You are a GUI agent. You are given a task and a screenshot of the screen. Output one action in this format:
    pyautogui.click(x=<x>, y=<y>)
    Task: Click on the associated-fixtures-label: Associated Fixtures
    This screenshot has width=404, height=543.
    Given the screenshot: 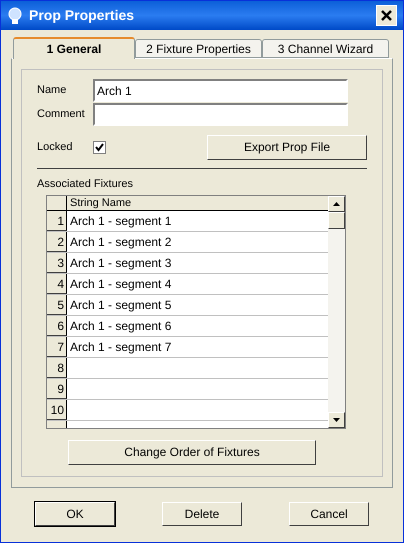 What is the action you would take?
    pyautogui.click(x=85, y=184)
    